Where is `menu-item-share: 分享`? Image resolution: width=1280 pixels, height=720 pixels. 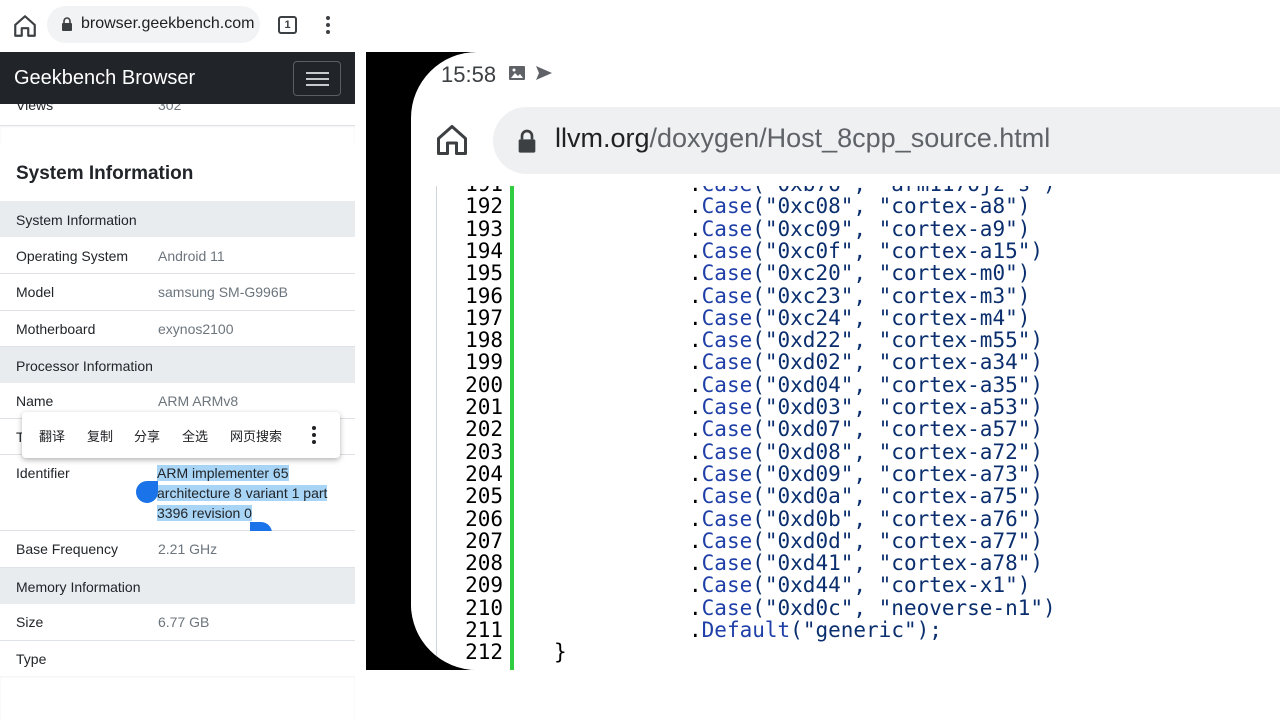
menu-item-share: 分享 is located at coordinates (147, 435).